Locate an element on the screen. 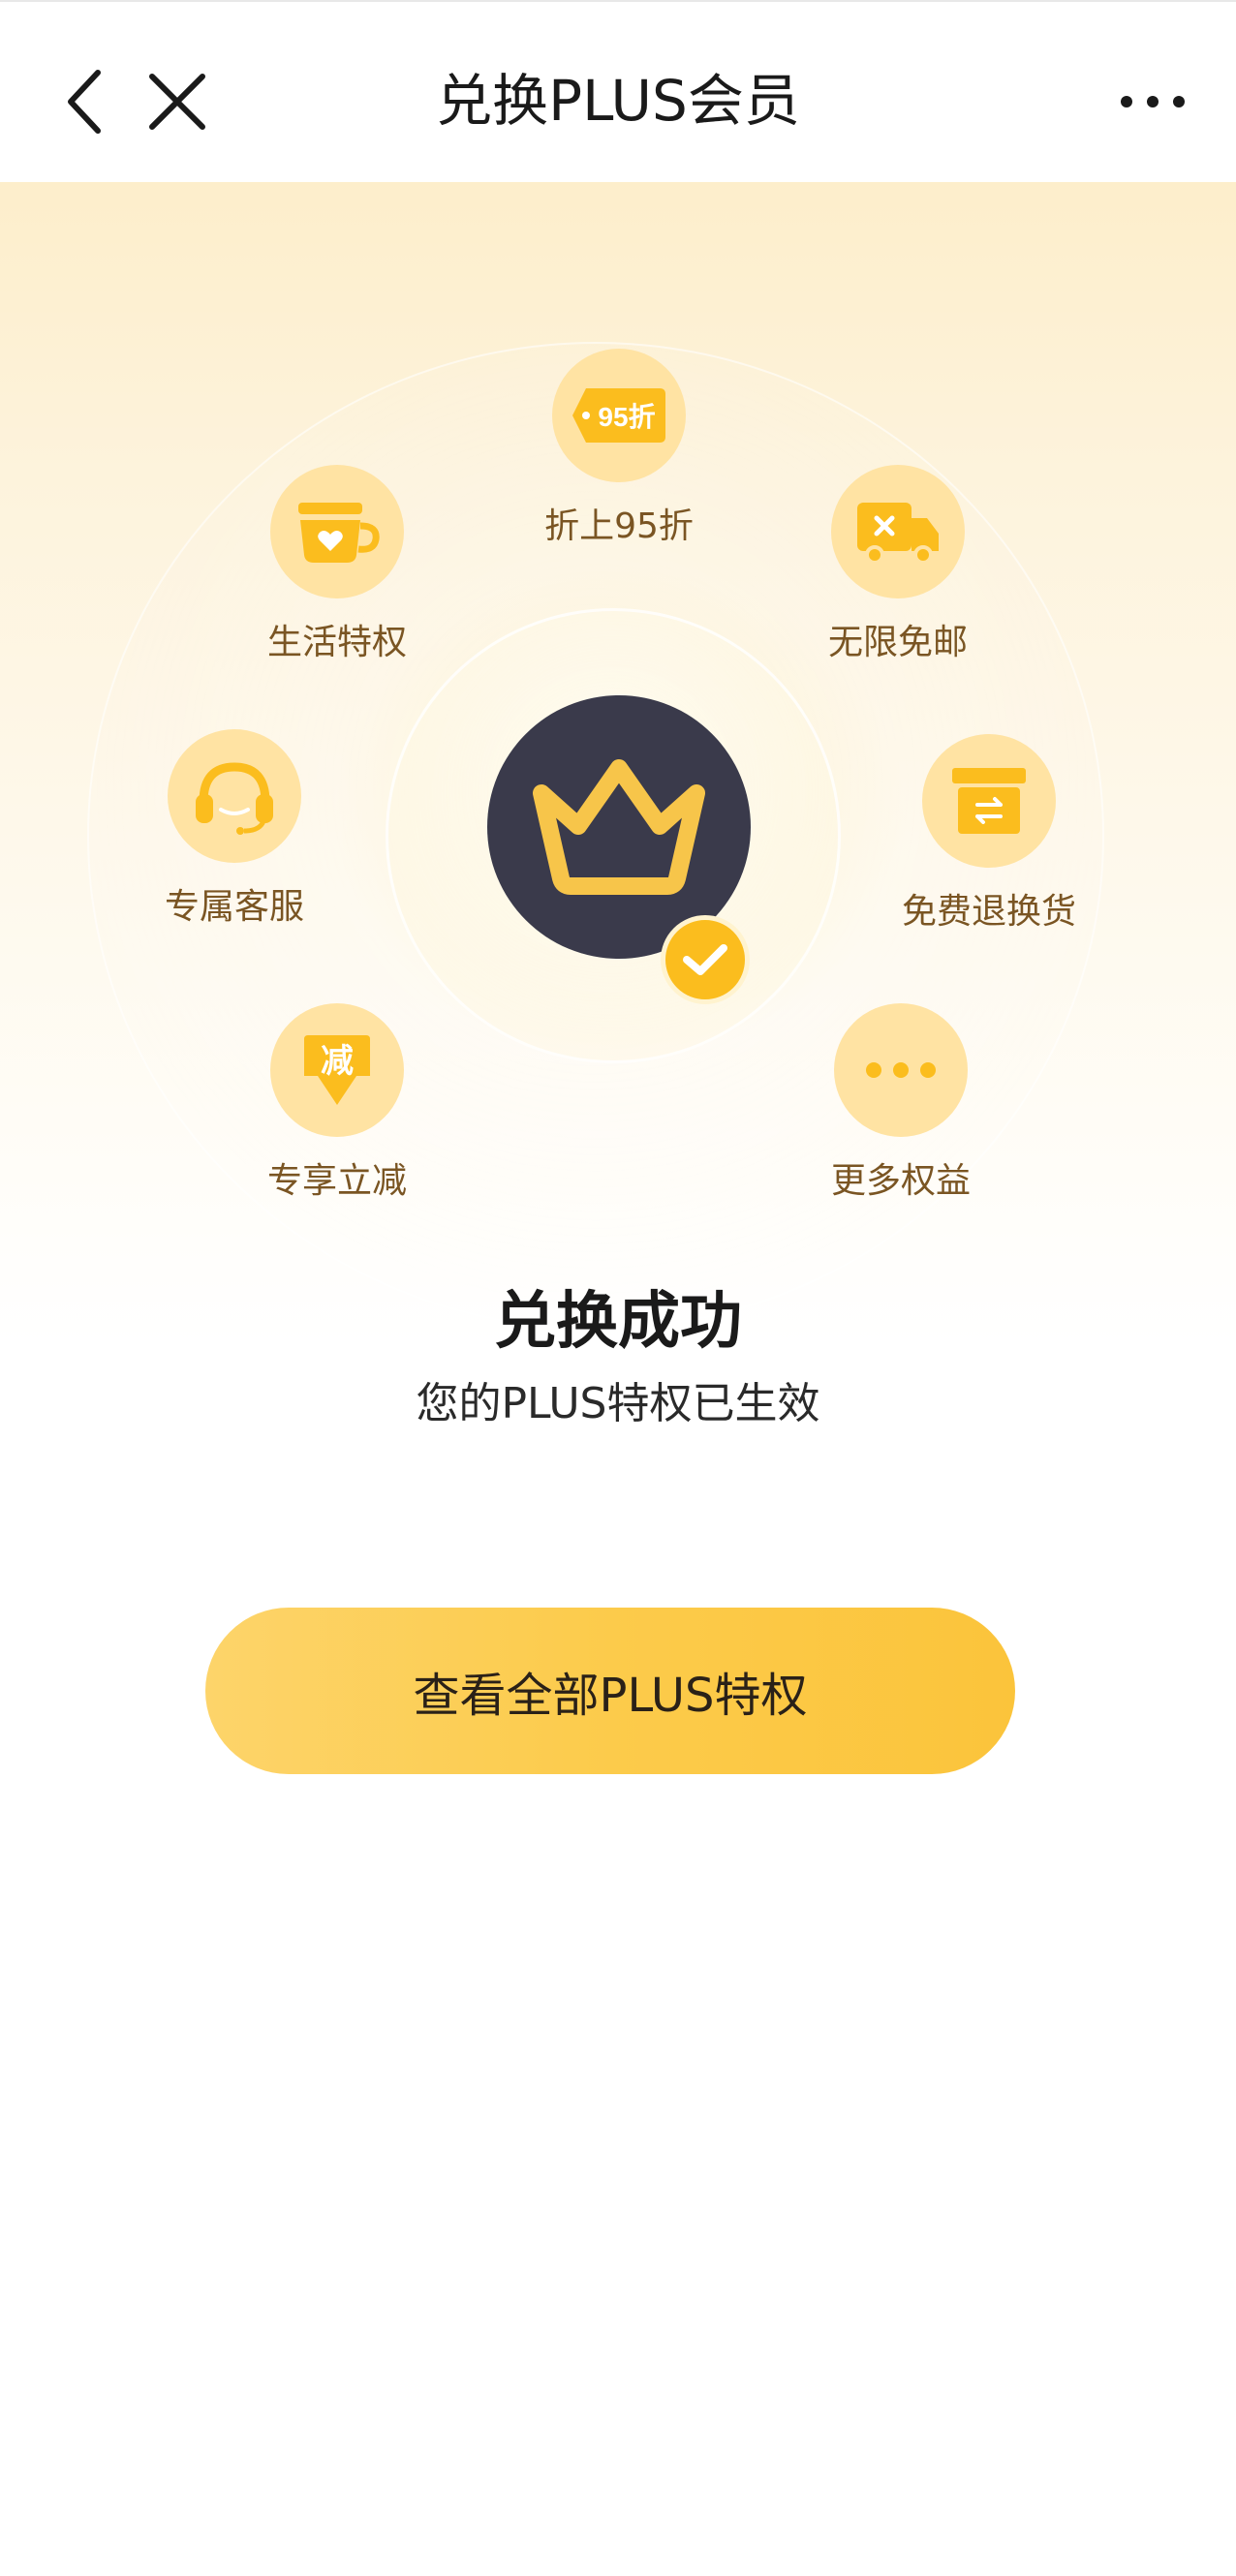 This screenshot has height=2576, width=1236. benefit-service-label: 专属客服 is located at coordinates (234, 907).